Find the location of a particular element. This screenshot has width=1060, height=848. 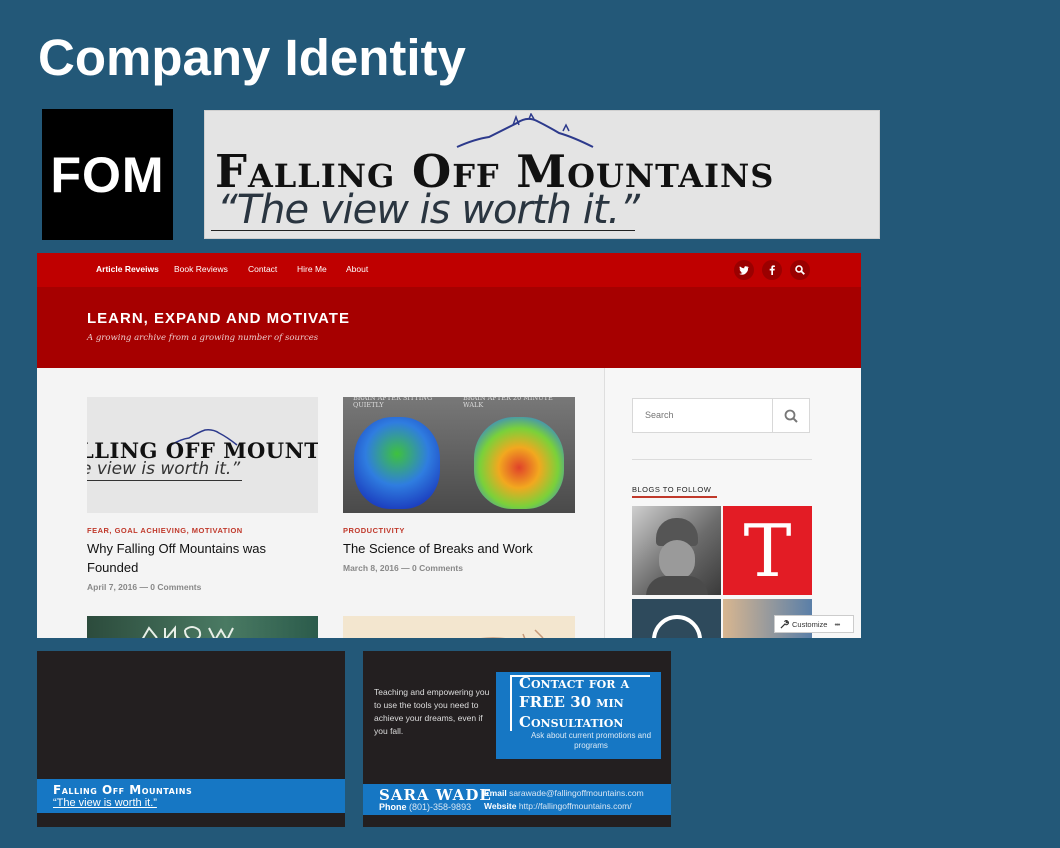

sidebar-search-button is located at coordinates (790, 415).